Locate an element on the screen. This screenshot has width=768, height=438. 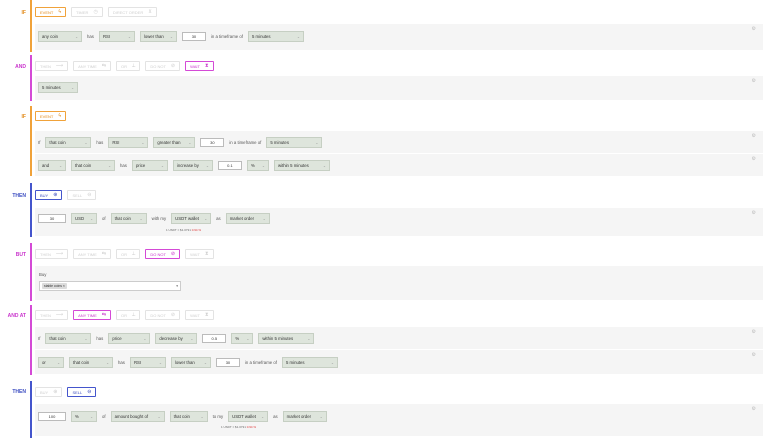
coin-group-select: stable coins × ▾ is located at coordinates (110, 286).